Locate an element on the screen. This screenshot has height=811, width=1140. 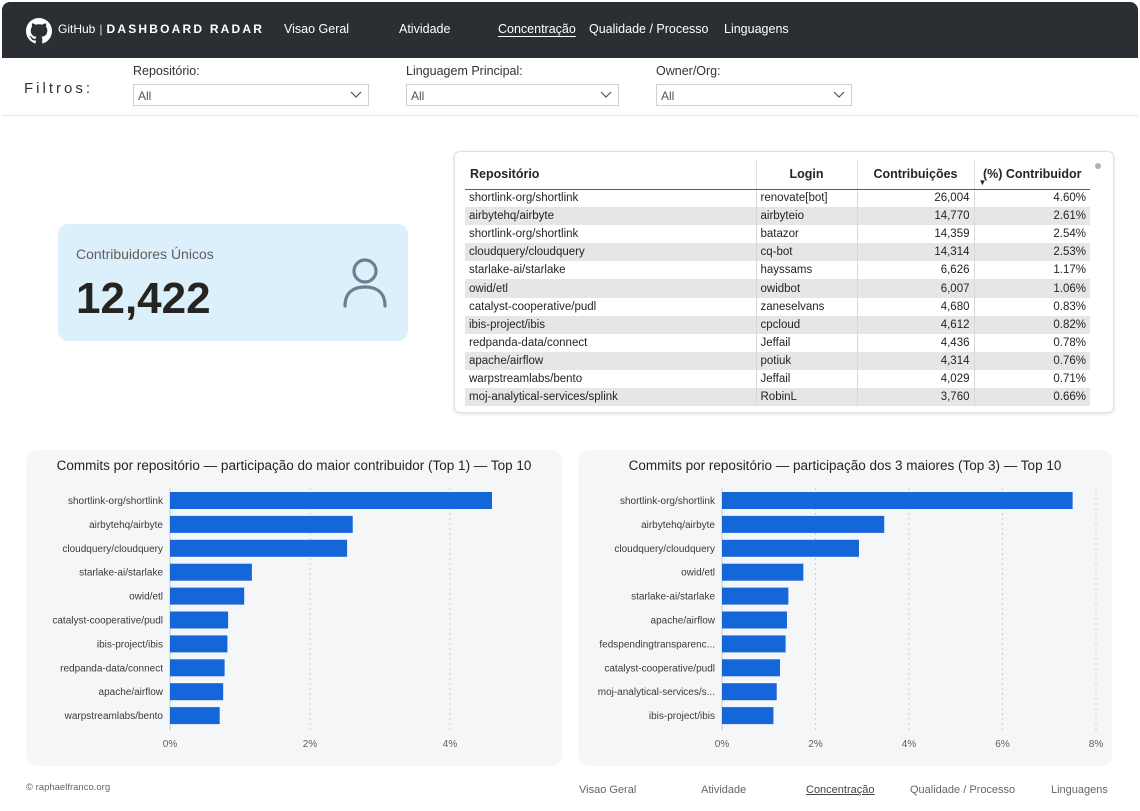
filter-repositorio-select: All is located at coordinates (251, 95).